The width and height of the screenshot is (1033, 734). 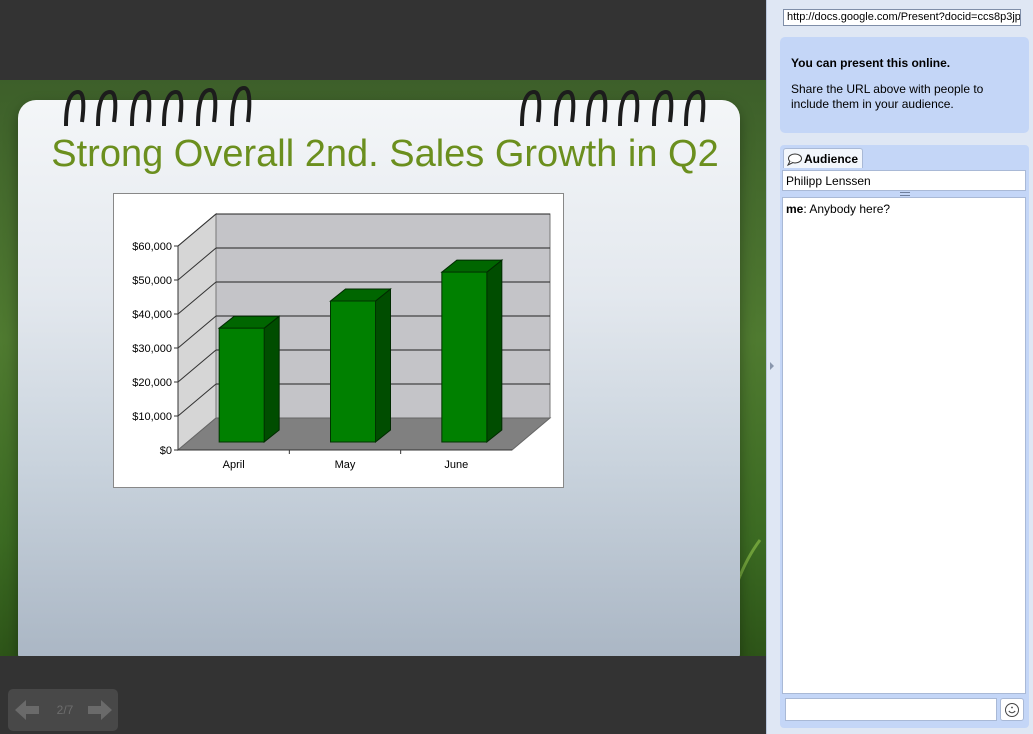 I want to click on chat-message: me: Anybody here?, so click(x=904, y=209).